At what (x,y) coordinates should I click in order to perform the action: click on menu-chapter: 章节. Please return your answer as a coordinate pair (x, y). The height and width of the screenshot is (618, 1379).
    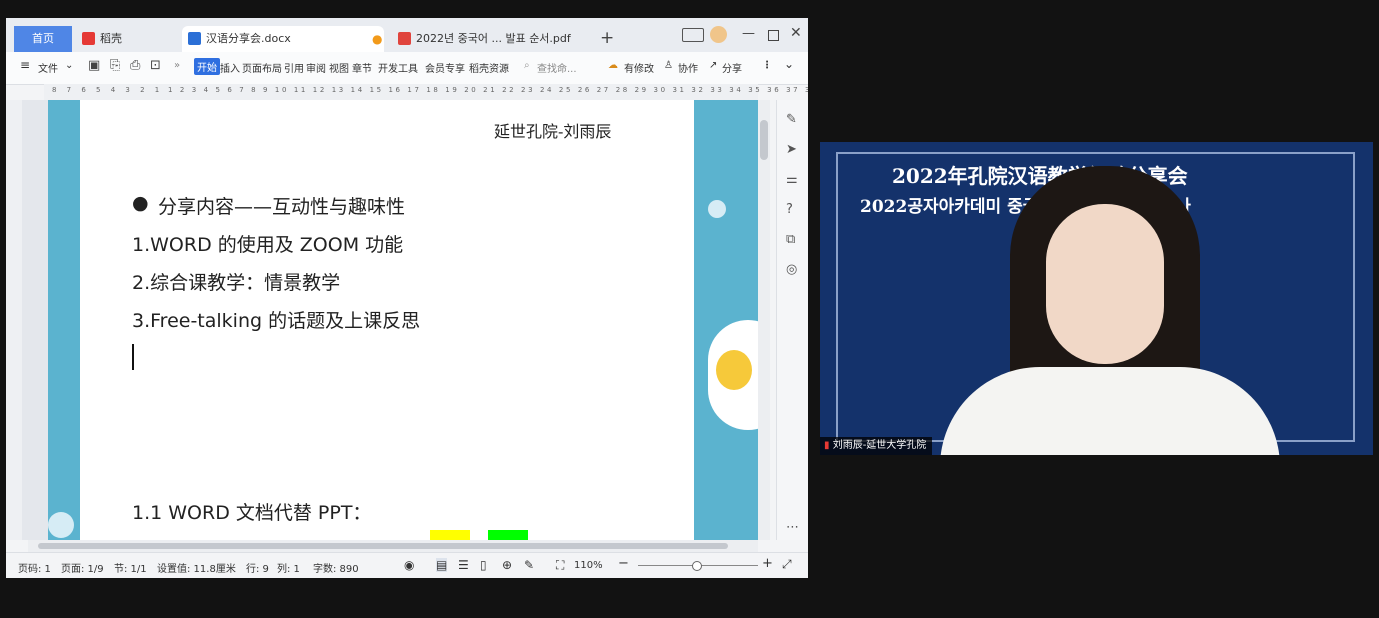
    Looking at the image, I should click on (362, 67).